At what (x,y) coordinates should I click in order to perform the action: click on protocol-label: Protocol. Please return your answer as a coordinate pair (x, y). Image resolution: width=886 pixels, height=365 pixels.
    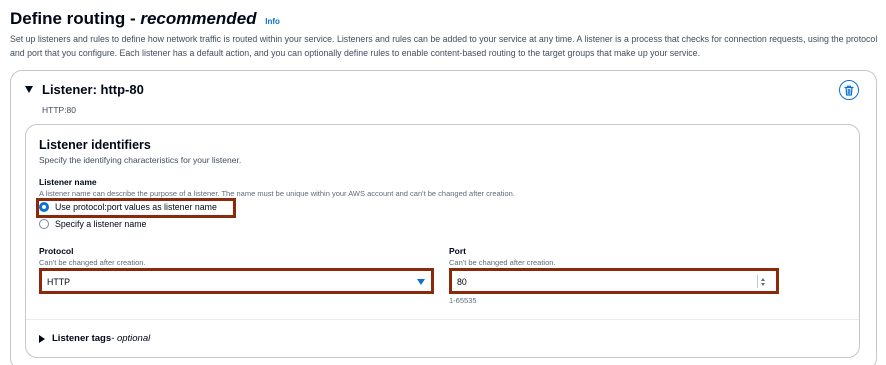
    Looking at the image, I should click on (56, 251).